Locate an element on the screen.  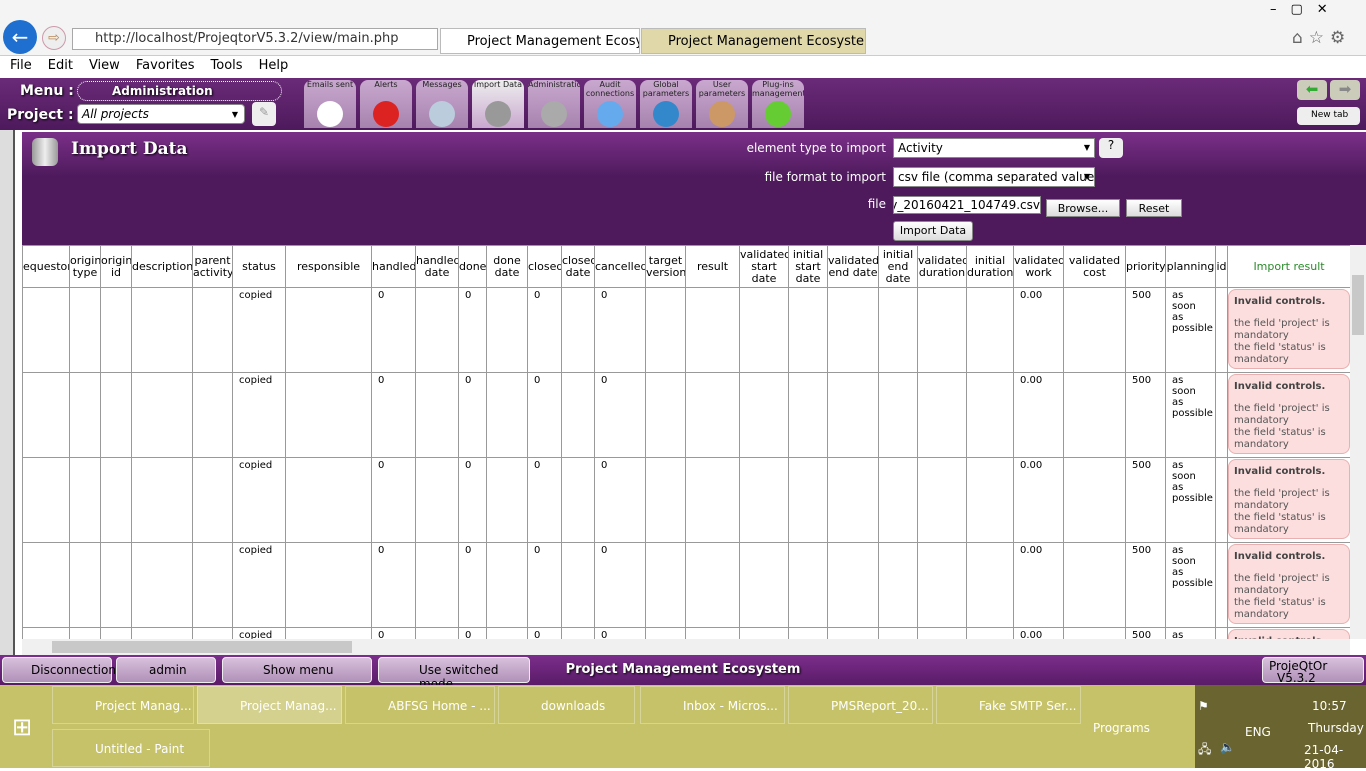
menu-tools: Tools is located at coordinates (225, 64).